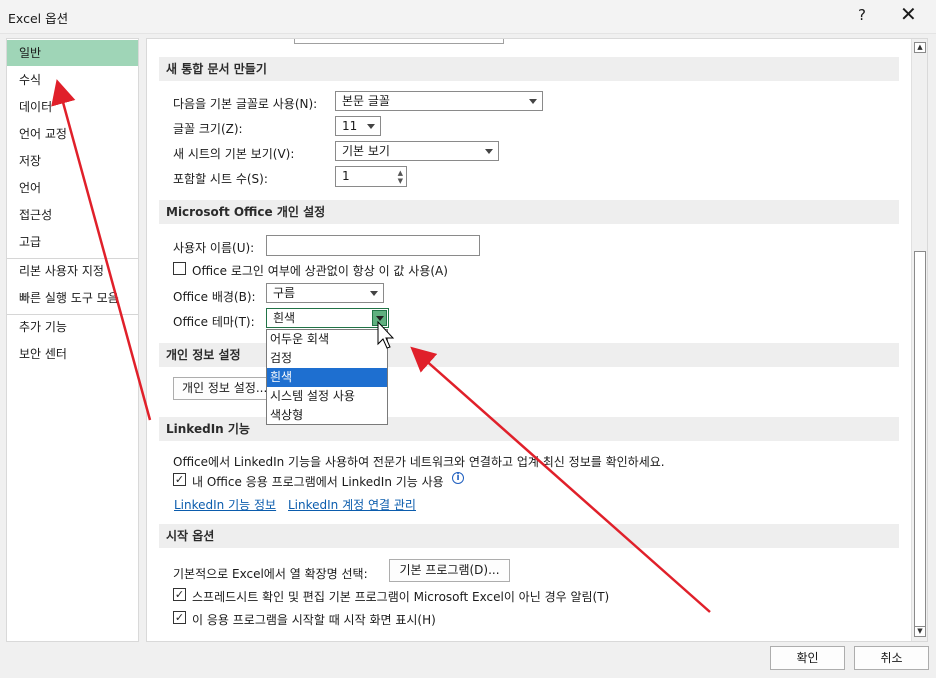  What do you see at coordinates (920, 631) in the screenshot?
I see `scroll-down-icon: ▼` at bounding box center [920, 631].